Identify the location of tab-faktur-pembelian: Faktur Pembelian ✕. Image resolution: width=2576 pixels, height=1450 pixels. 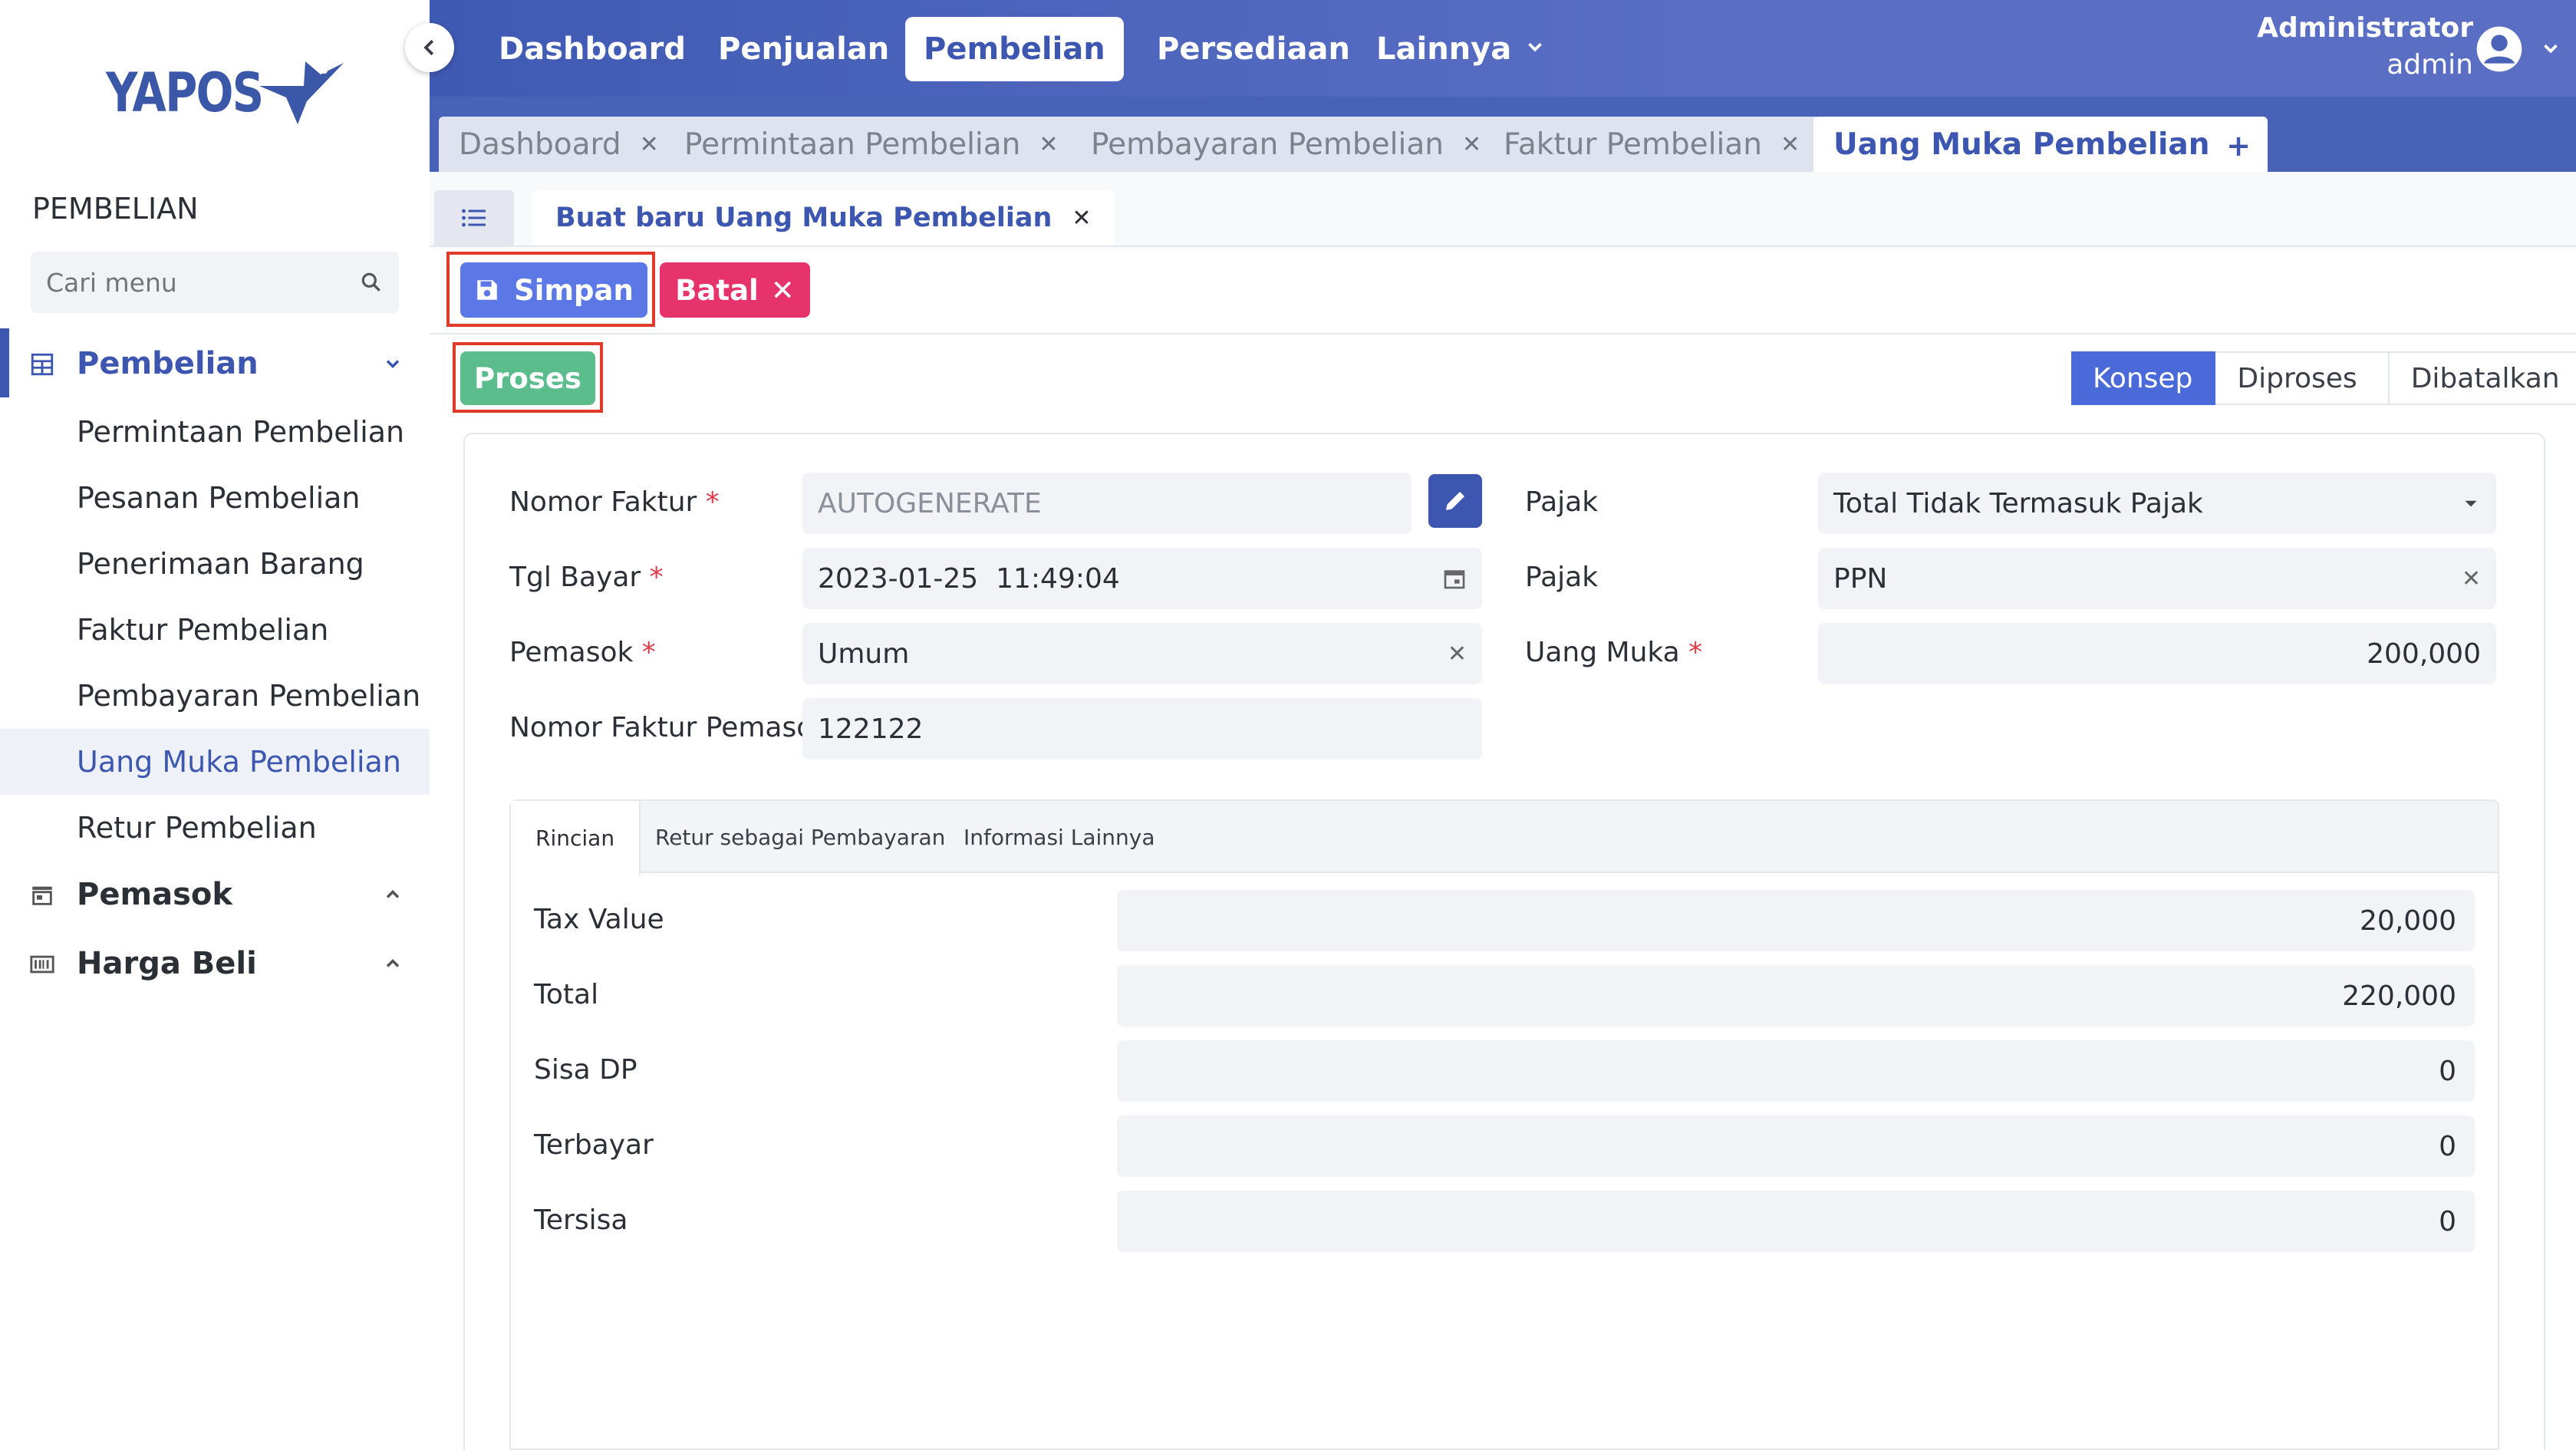
(1652, 144).